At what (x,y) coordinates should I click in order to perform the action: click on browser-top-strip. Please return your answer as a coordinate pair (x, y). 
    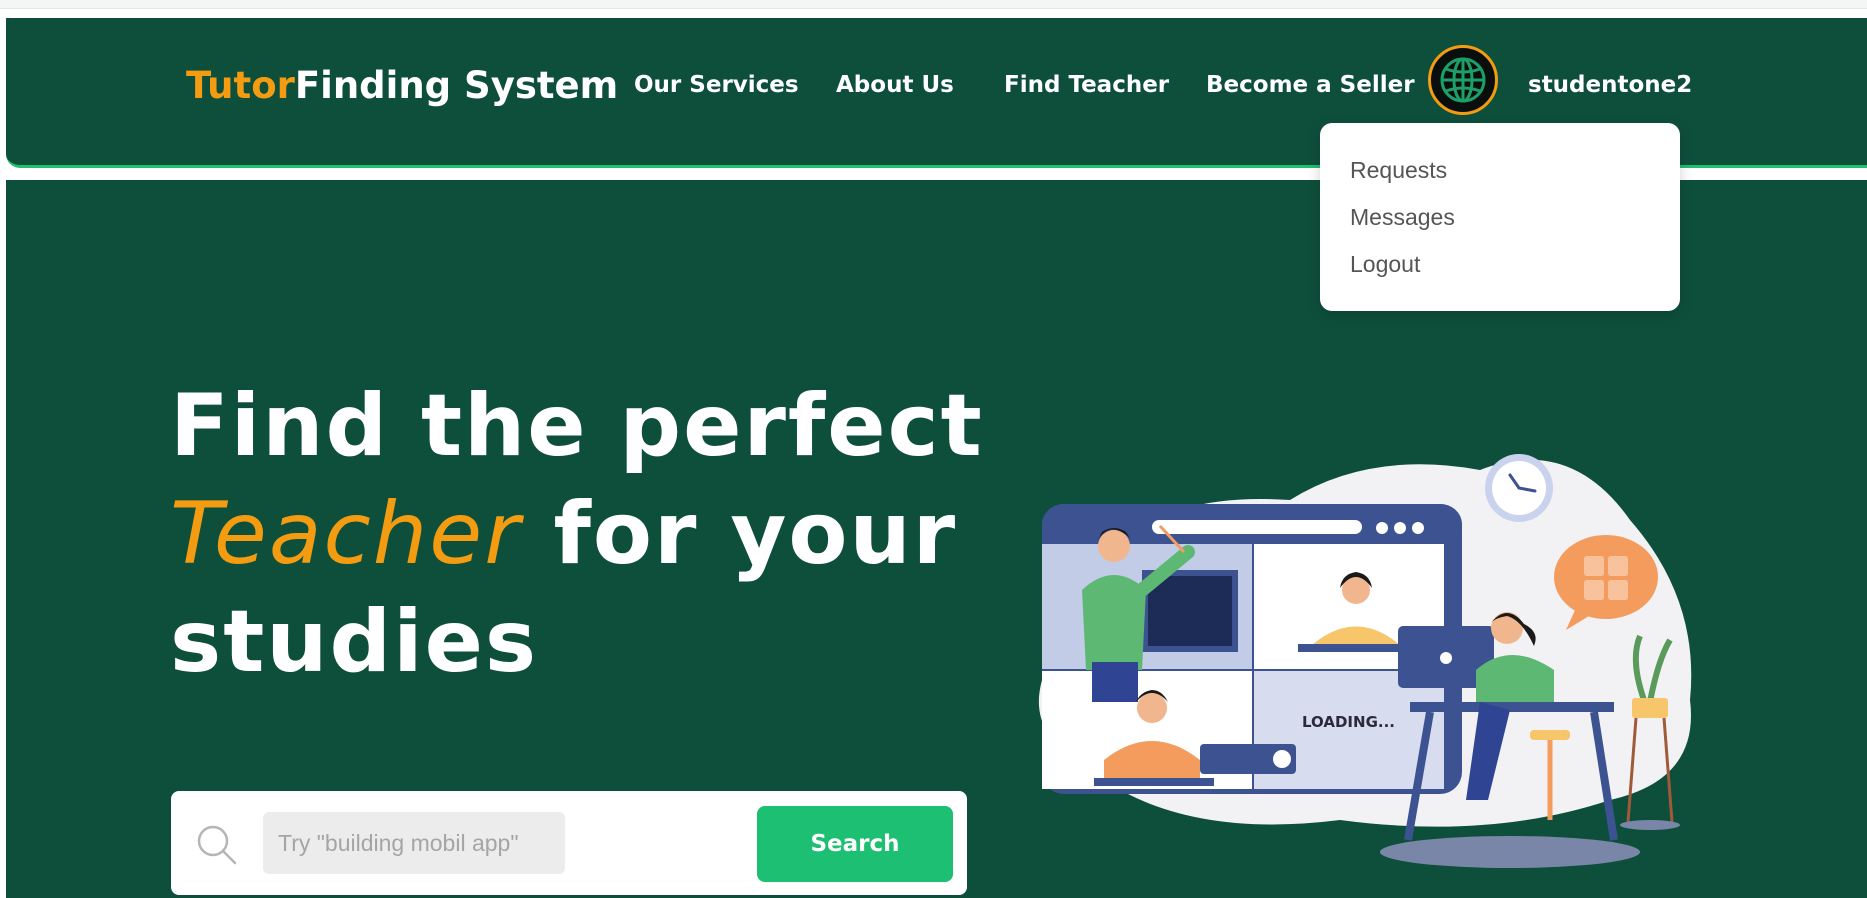
    Looking at the image, I should click on (933, 4).